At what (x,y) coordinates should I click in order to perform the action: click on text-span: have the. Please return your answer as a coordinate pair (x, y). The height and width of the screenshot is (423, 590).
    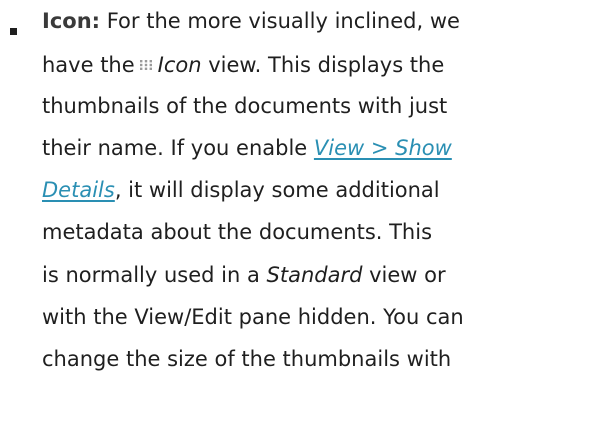
    Looking at the image, I should click on (88, 65).